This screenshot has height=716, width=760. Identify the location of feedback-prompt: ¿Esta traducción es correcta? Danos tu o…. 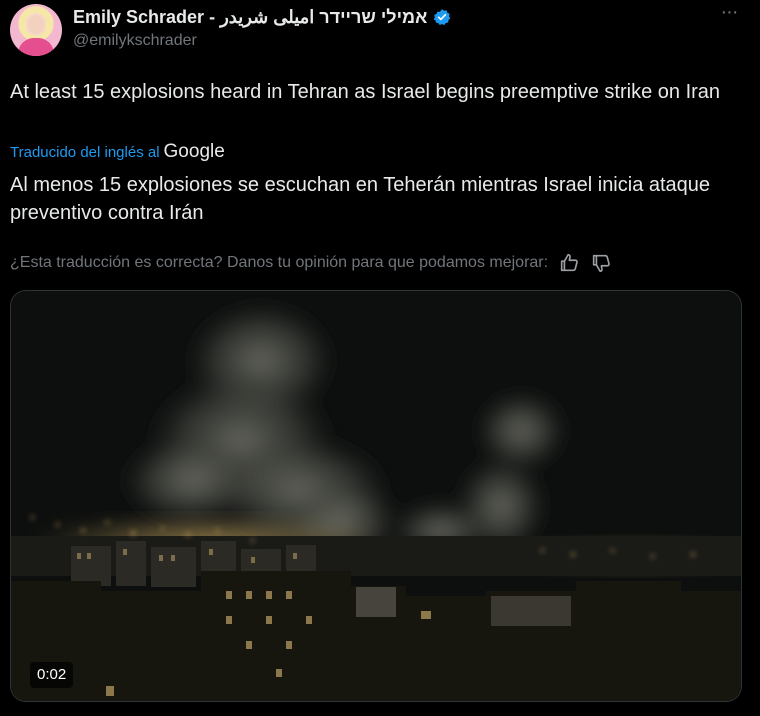
(279, 262).